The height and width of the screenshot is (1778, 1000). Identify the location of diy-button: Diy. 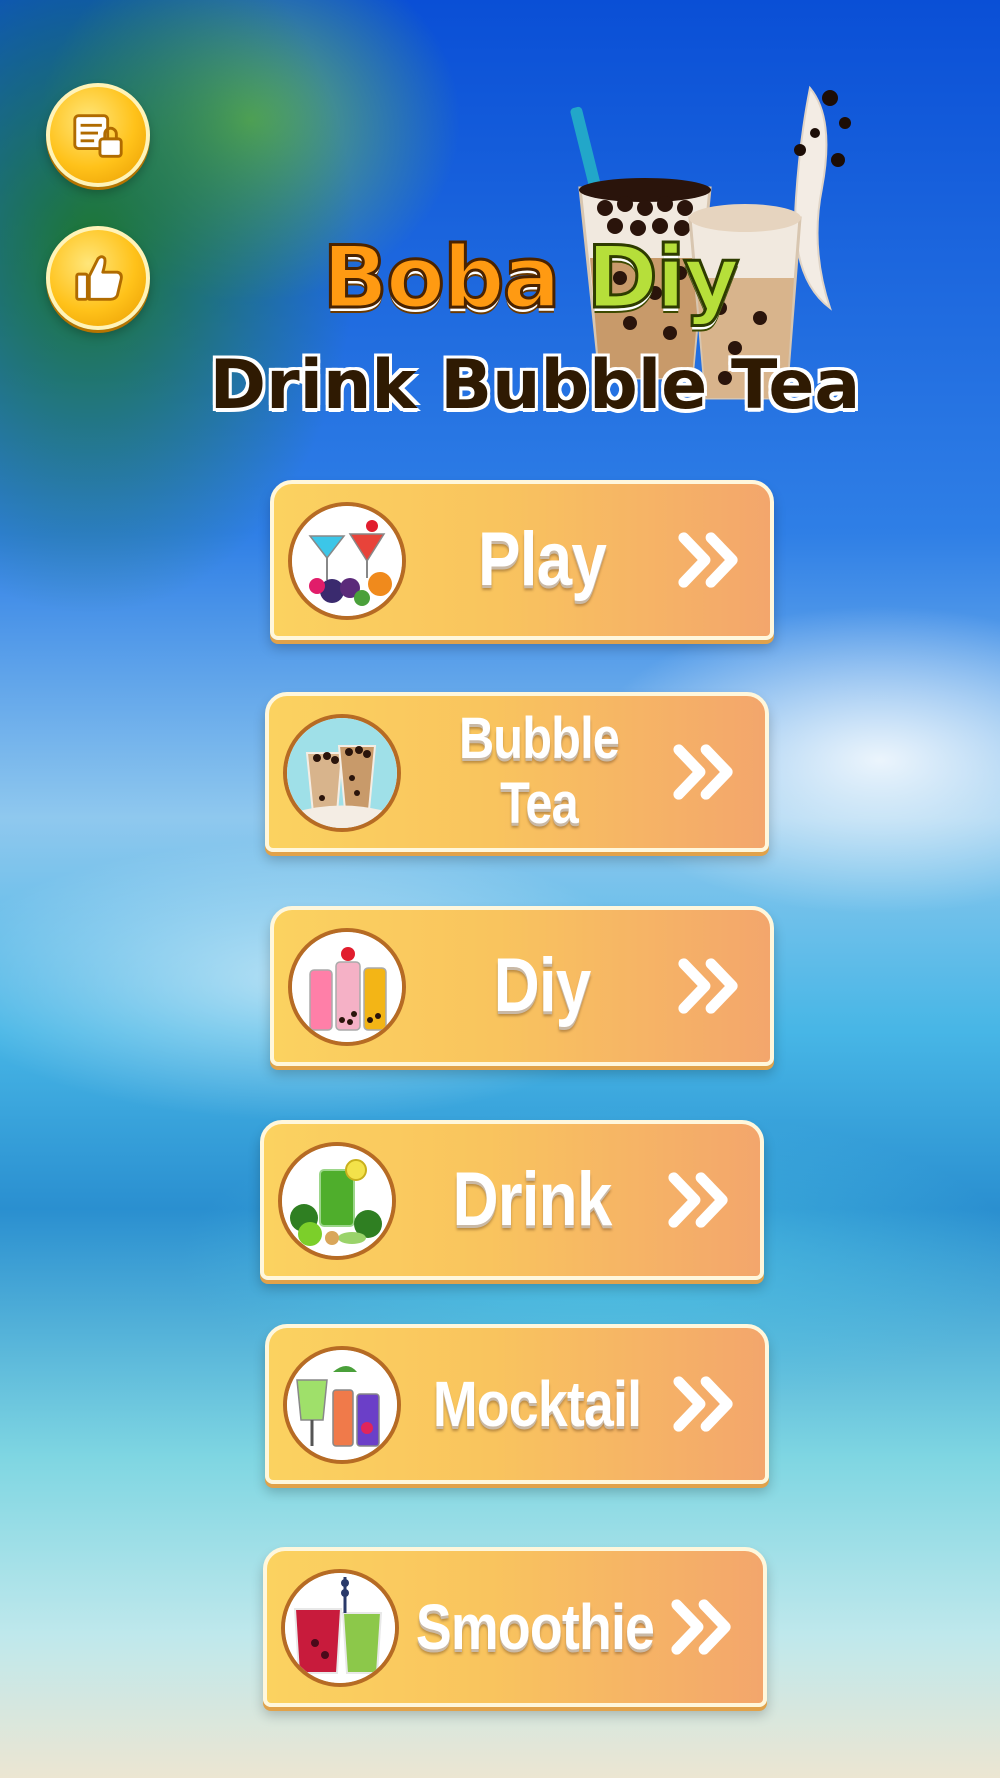
(522, 986).